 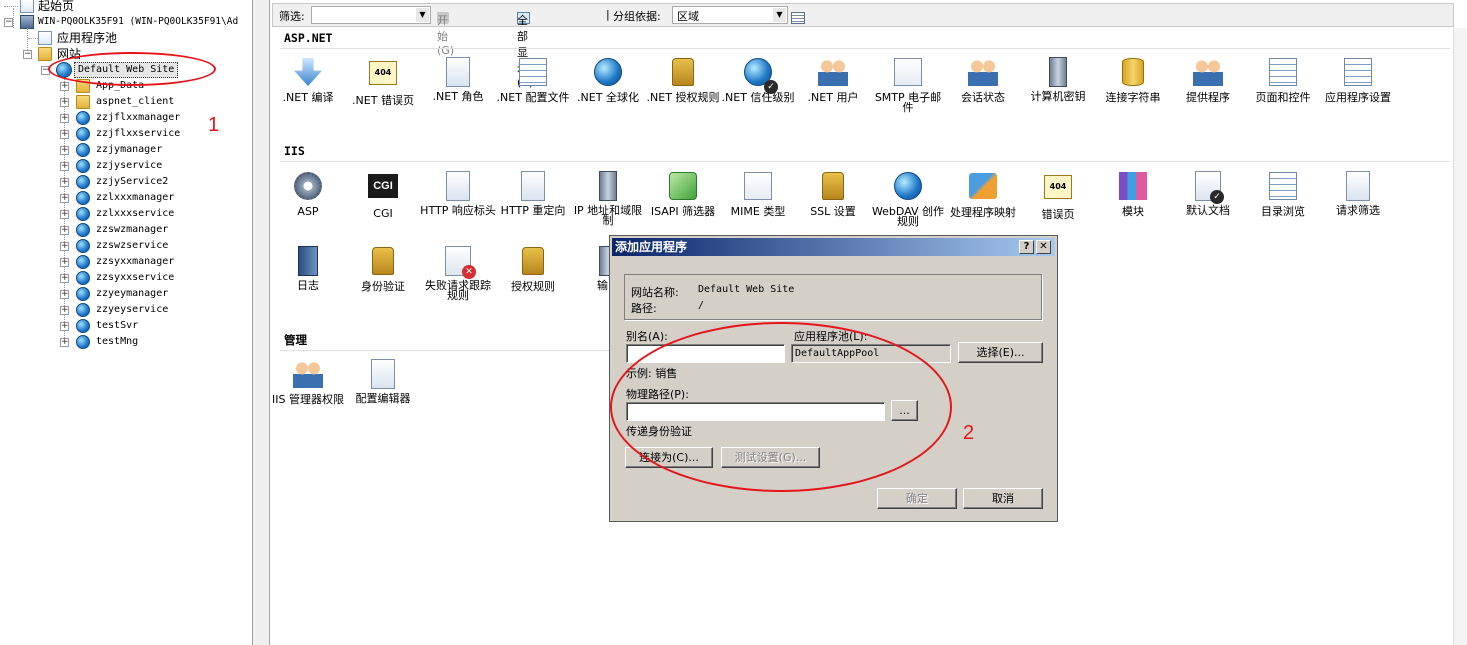 I want to click on feature-item: IIS 管理器权限, so click(x=308, y=381).